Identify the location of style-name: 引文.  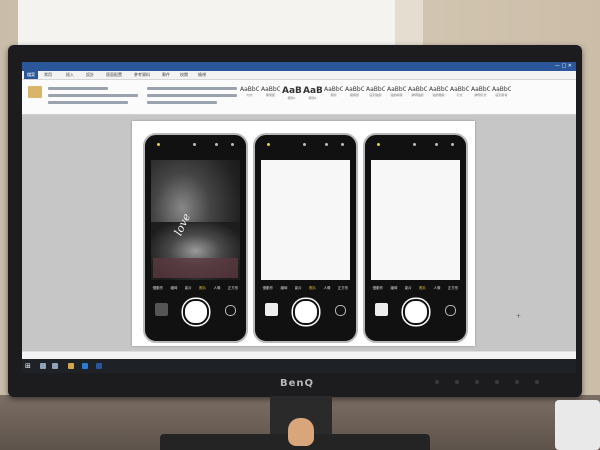
(459, 95).